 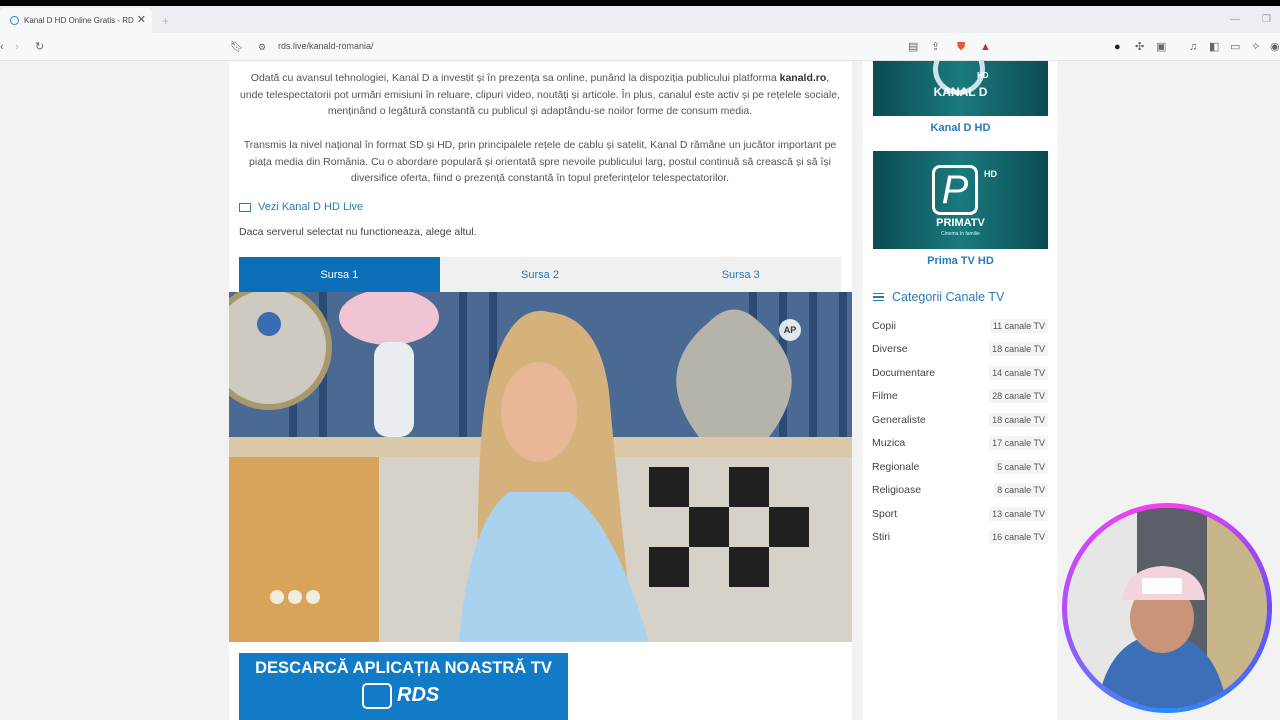 What do you see at coordinates (1266, 19) in the screenshot?
I see `restore-window-icon: ❐` at bounding box center [1266, 19].